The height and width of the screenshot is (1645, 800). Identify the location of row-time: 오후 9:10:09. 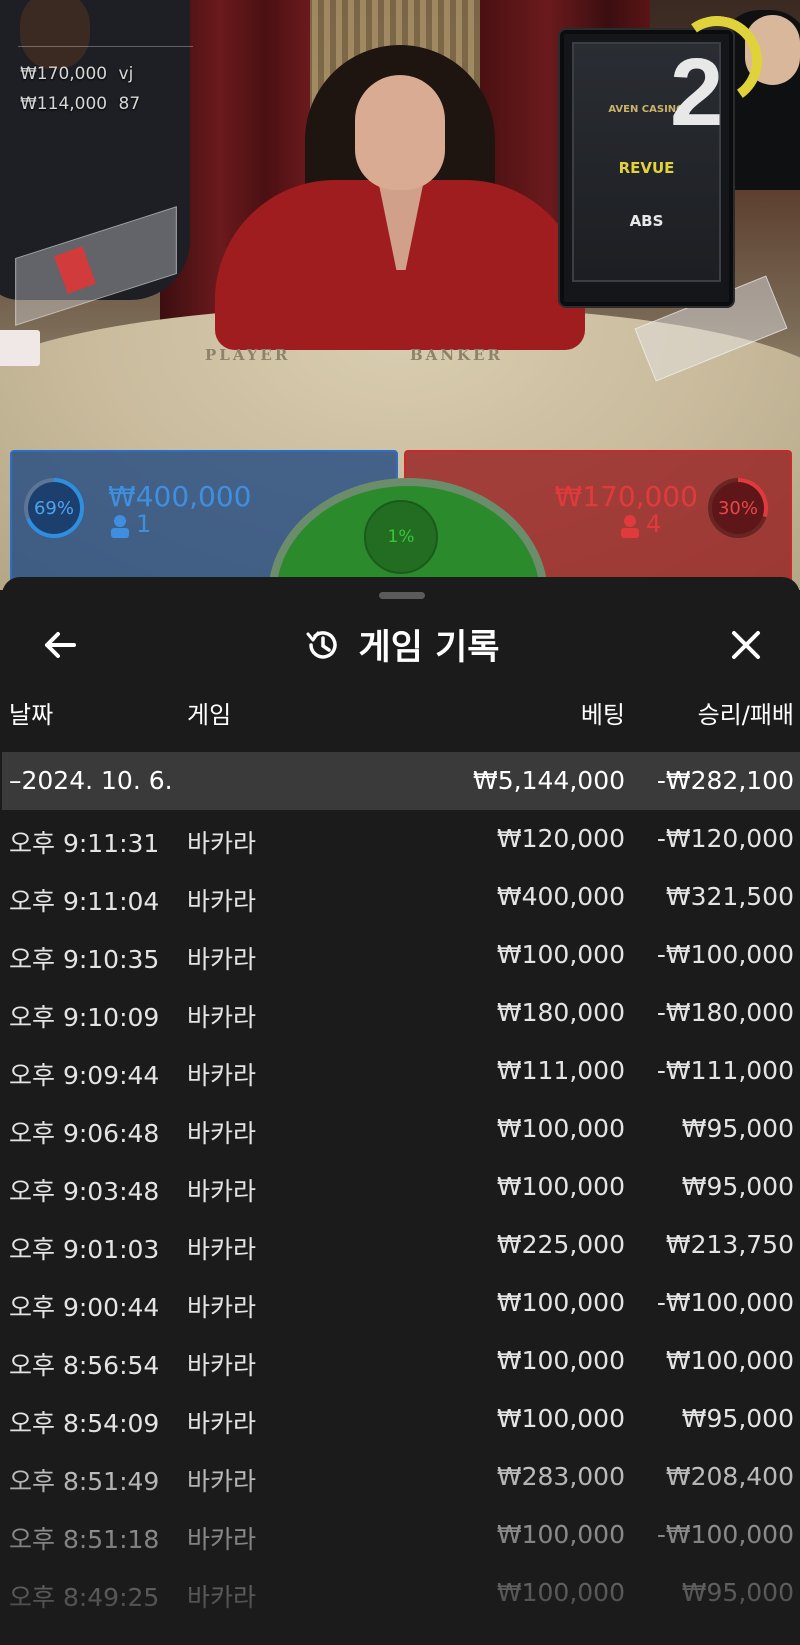
(84, 1017).